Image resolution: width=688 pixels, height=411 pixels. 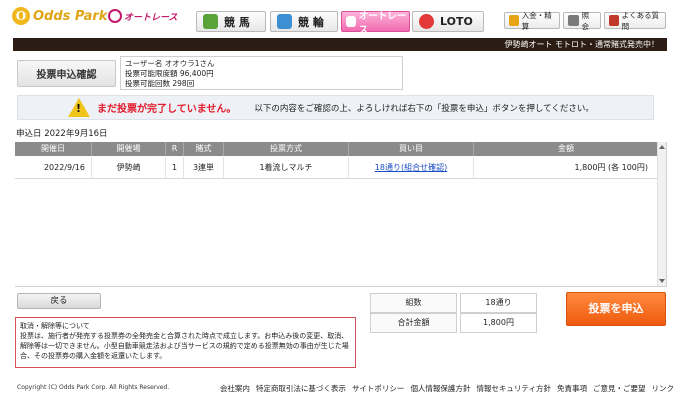 I want to click on apply-date: 申込日 2022年9月16日, so click(x=62, y=134).